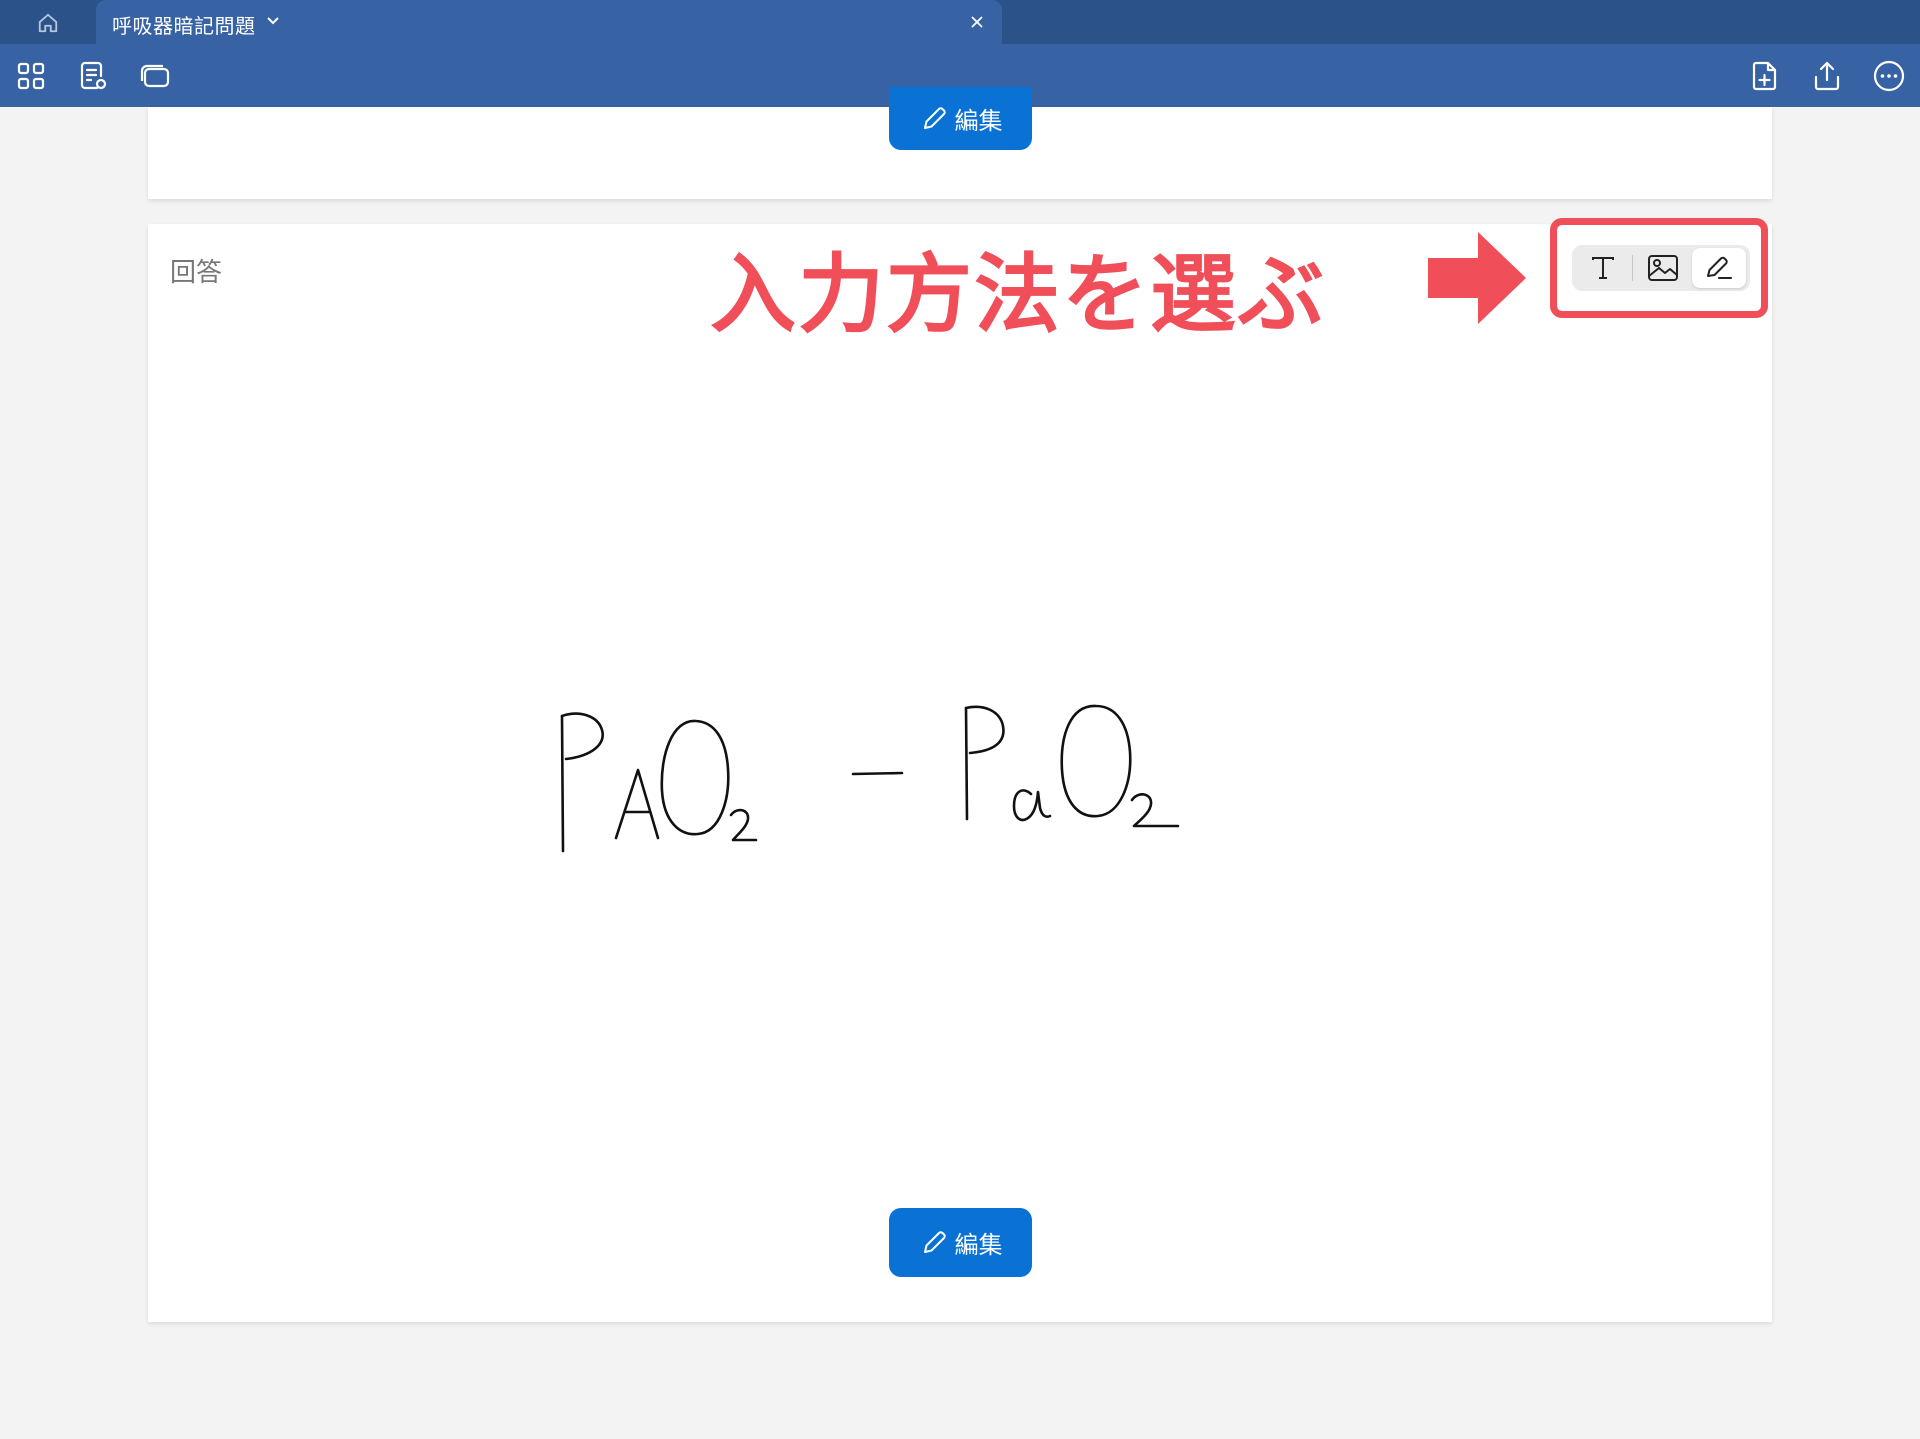 This screenshot has width=1920, height=1439. I want to click on title-bar: 呼吸器暗記問題, so click(960, 22).